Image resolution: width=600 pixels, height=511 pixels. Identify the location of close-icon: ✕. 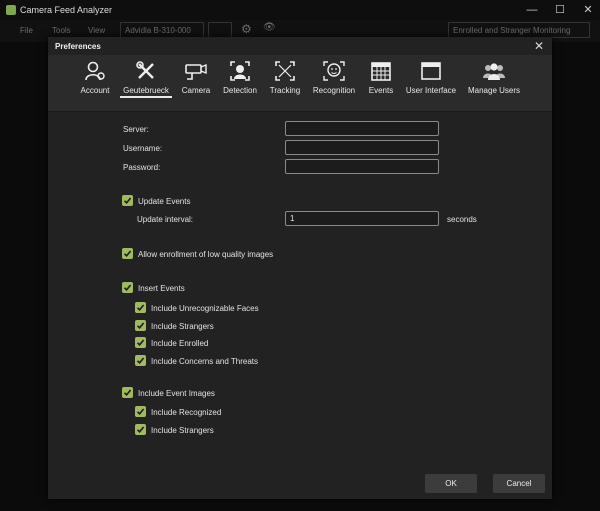
(539, 46).